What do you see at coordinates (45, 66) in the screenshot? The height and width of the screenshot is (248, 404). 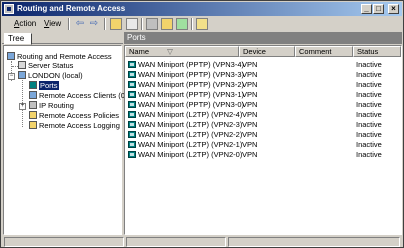 I see `tree-node-server-status: Server Status` at bounding box center [45, 66].